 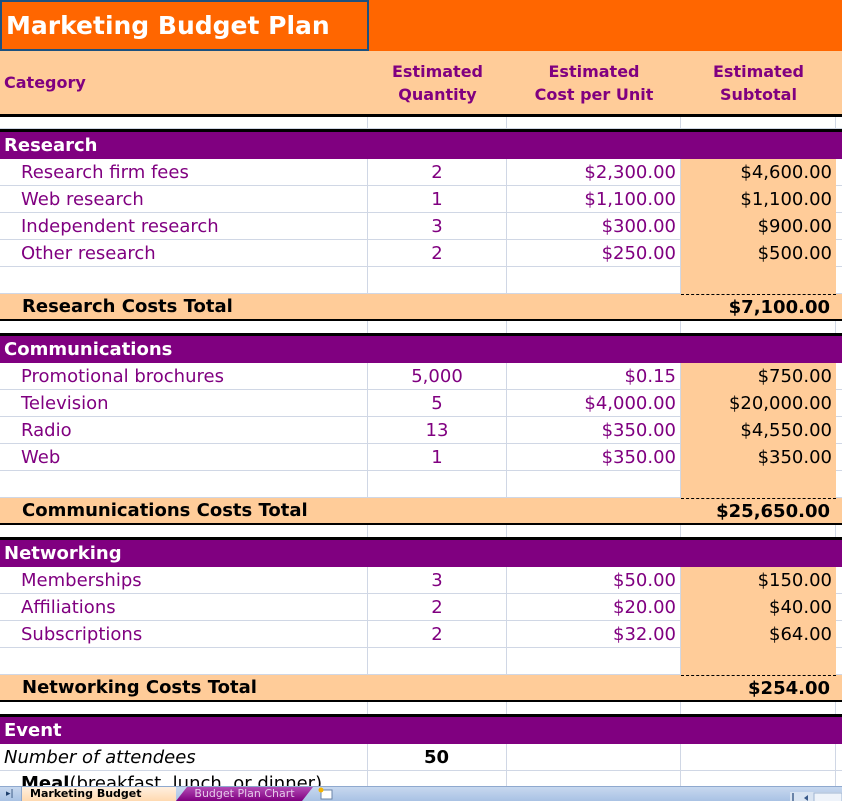 I want to click on item-quantity: 5,000, so click(x=437, y=376).